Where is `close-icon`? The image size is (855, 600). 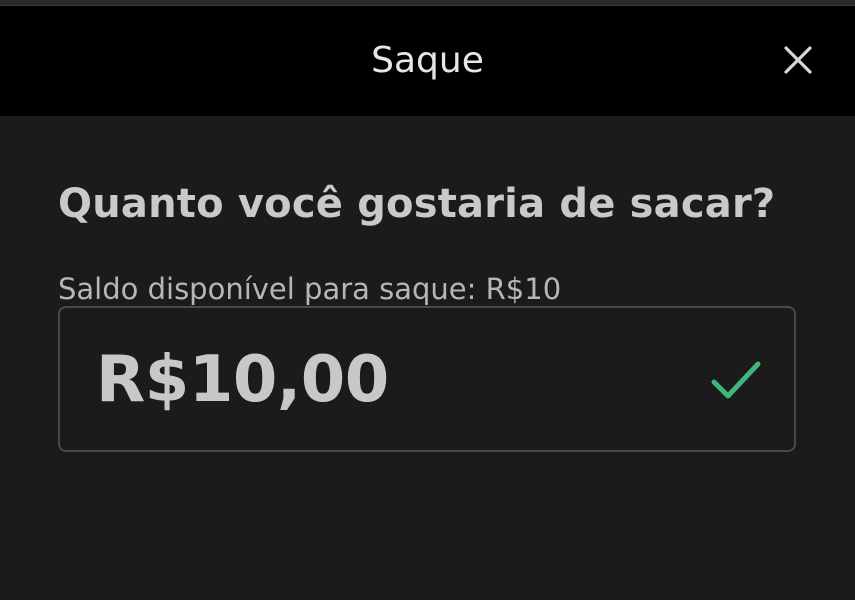 close-icon is located at coordinates (798, 60).